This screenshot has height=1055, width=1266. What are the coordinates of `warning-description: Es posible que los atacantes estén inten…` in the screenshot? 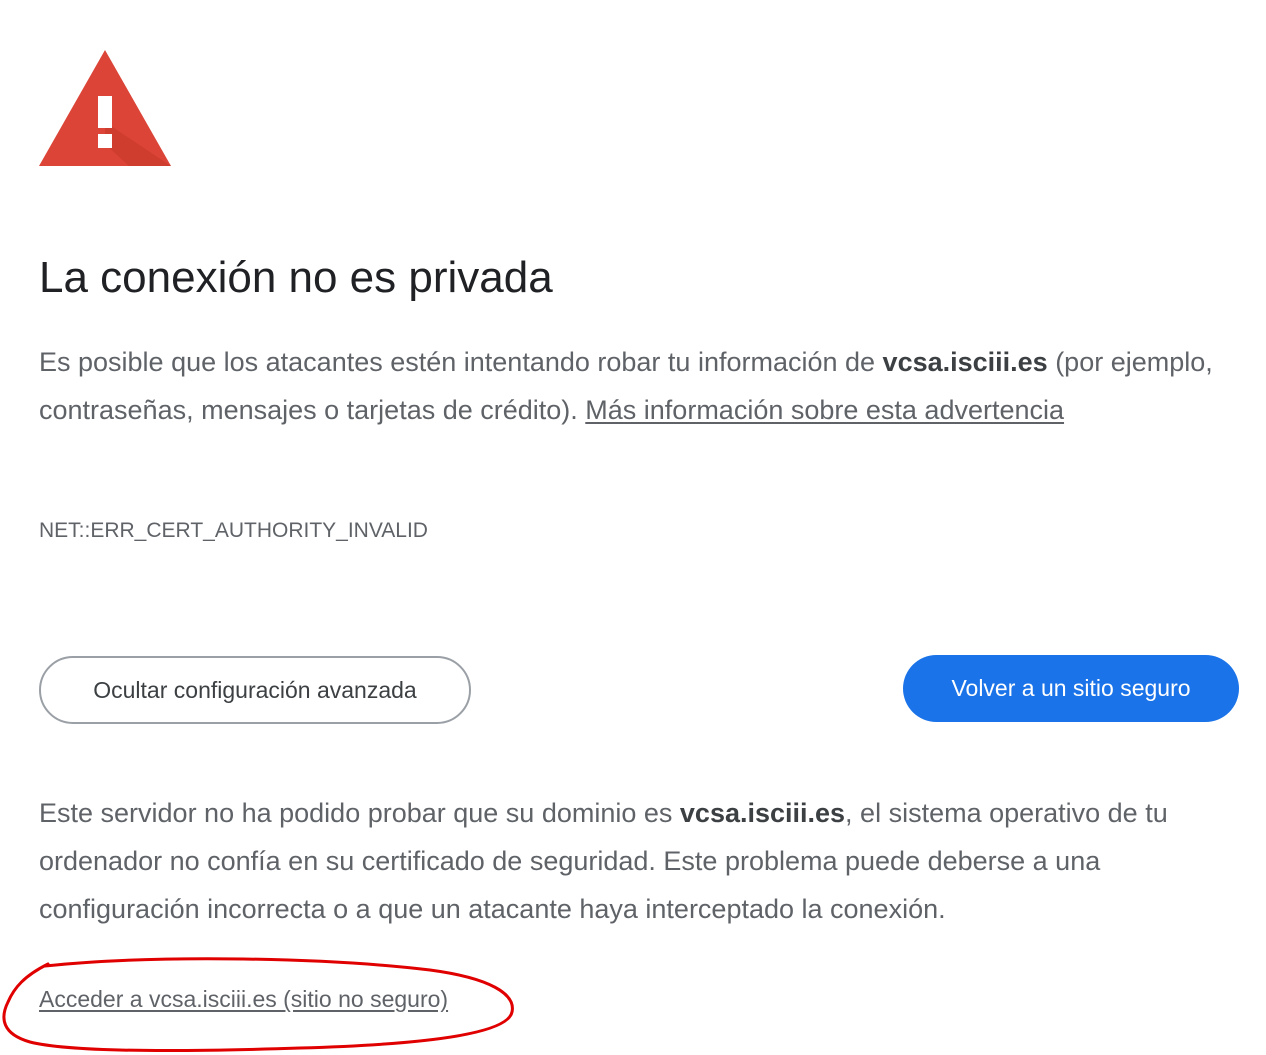 It's located at (634, 386).